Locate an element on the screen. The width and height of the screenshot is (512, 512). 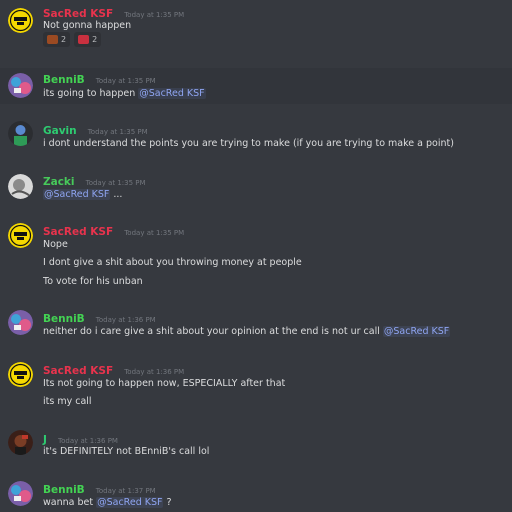
author-name: Gavin is located at coordinates (60, 131).